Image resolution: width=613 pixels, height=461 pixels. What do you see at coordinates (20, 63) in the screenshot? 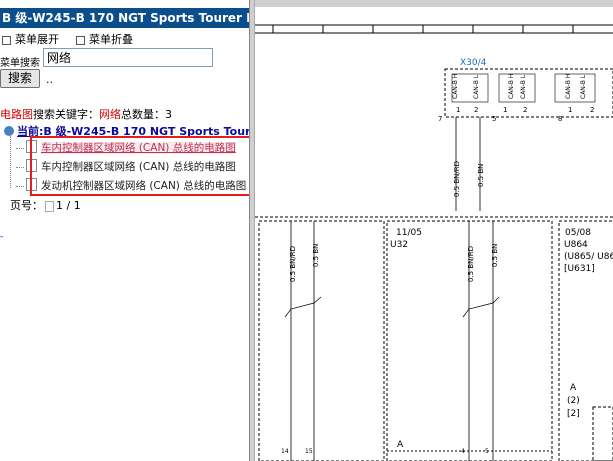
I see `search-label: 菜单搜索` at bounding box center [20, 63].